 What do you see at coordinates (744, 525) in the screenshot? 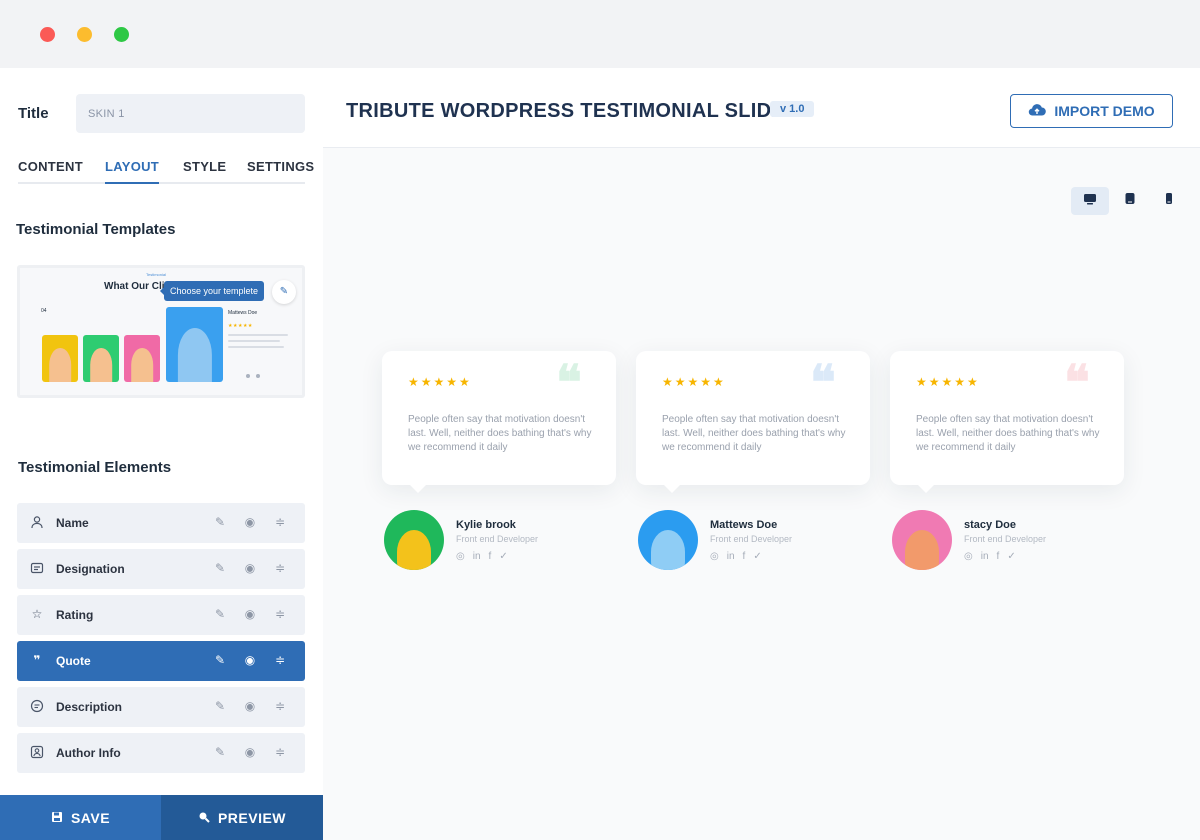
I see `author-name: Mattews Doe` at bounding box center [744, 525].